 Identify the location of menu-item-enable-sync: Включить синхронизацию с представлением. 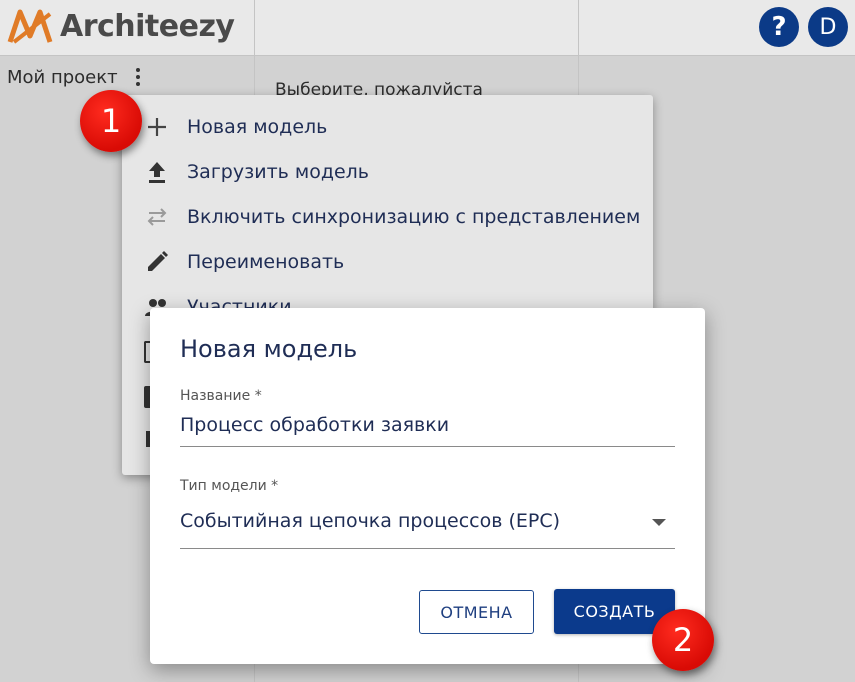
(387, 217).